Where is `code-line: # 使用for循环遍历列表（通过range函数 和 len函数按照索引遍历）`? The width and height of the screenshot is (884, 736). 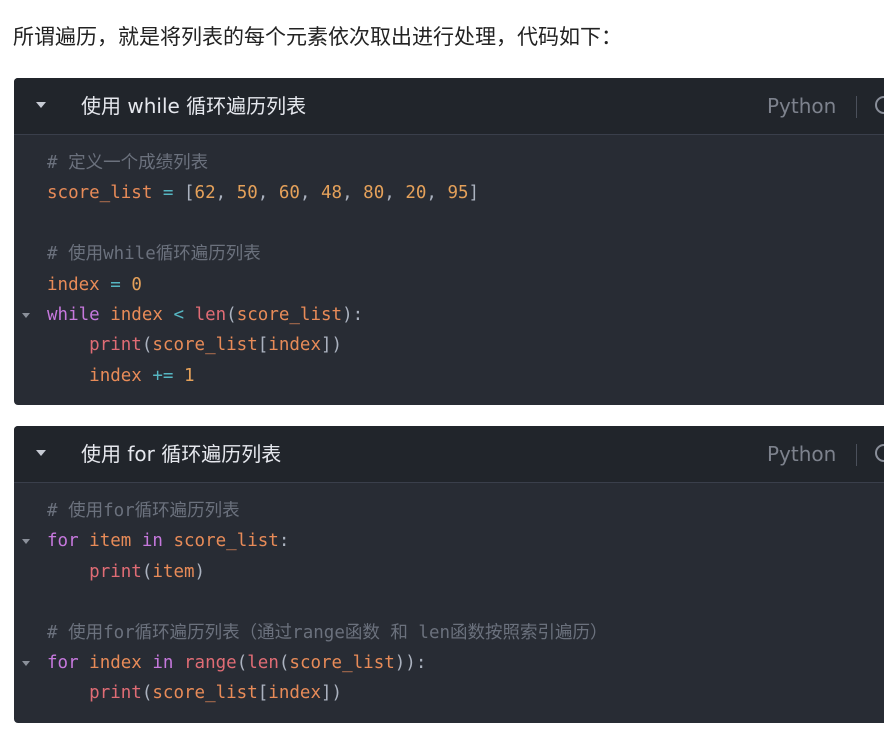 code-line: # 使用for循环遍历列表（通过range函数 和 len函数按照索引遍历） is located at coordinates (449, 633).